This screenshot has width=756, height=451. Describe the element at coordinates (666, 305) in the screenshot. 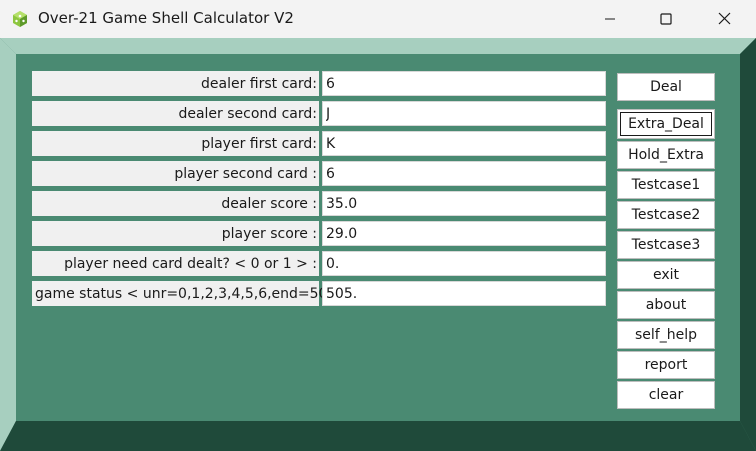

I see `about-button: about` at that location.